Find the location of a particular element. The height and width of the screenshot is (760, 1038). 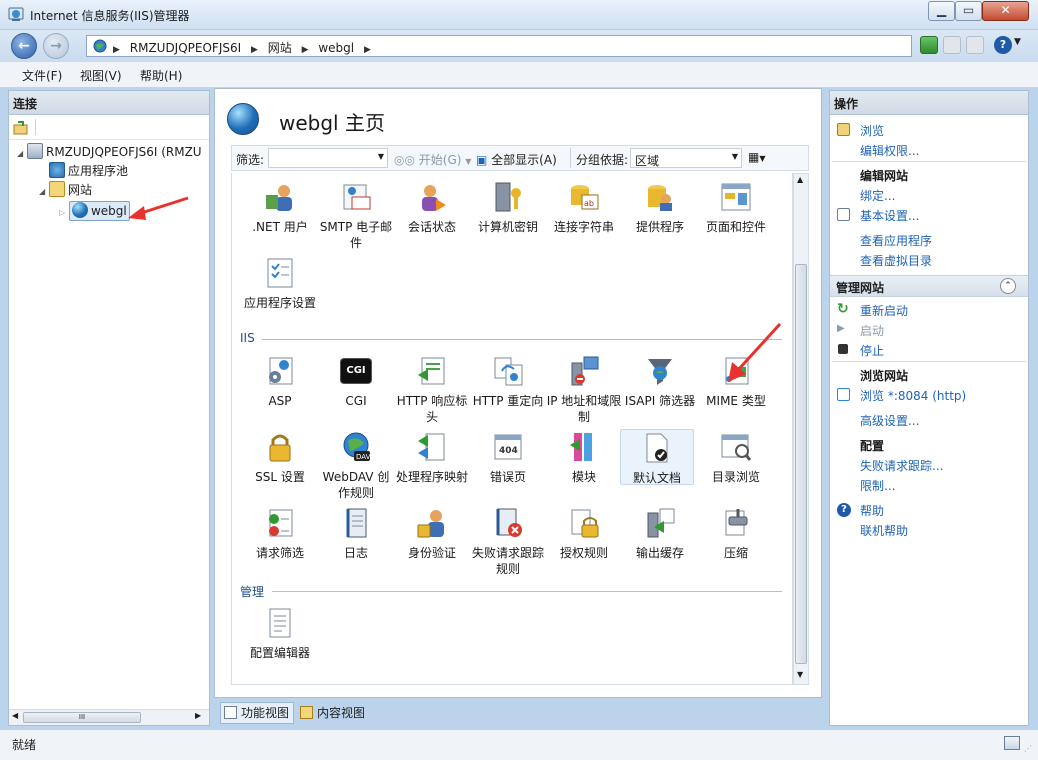

stop-icon is located at coordinates (952, 45).